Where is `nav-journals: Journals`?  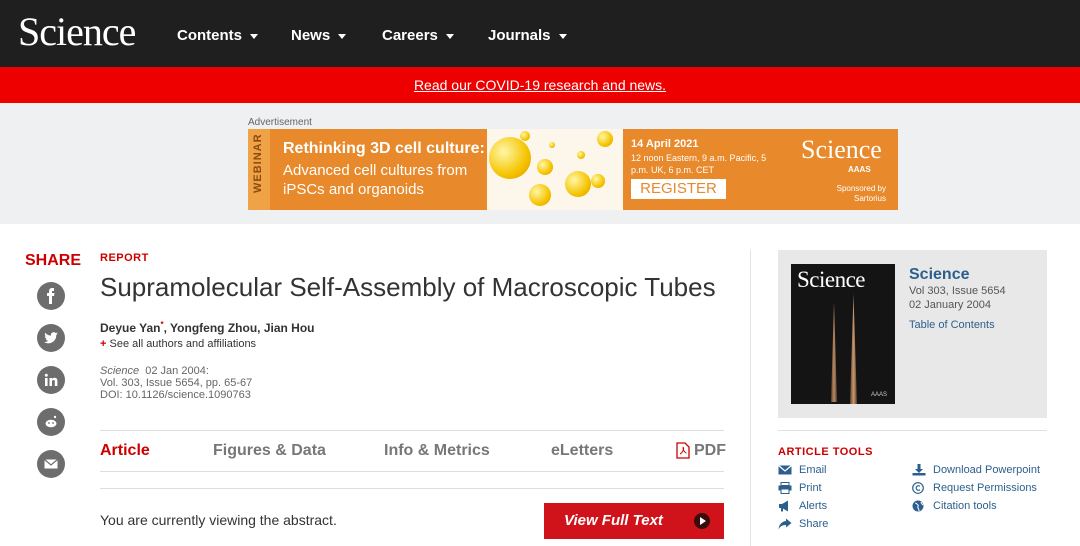 nav-journals: Journals is located at coordinates (527, 35).